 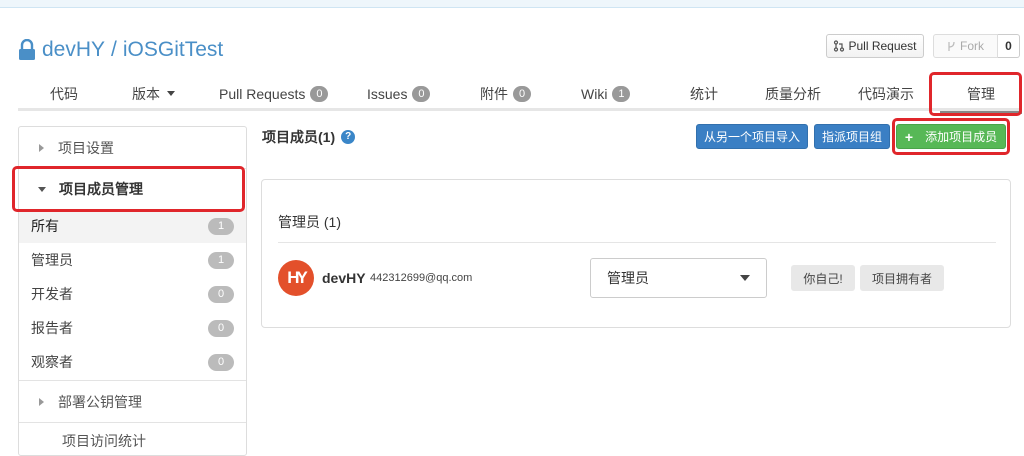 What do you see at coordinates (132, 328) in the screenshot?
I see `sidebar-item-reporters: 报告者 0` at bounding box center [132, 328].